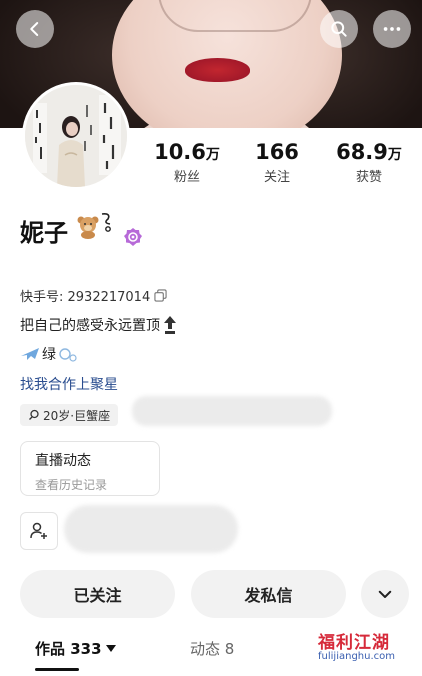  Describe the element at coordinates (71, 485) in the screenshot. I see `live-card-subtitle: 查看历史记录` at that location.